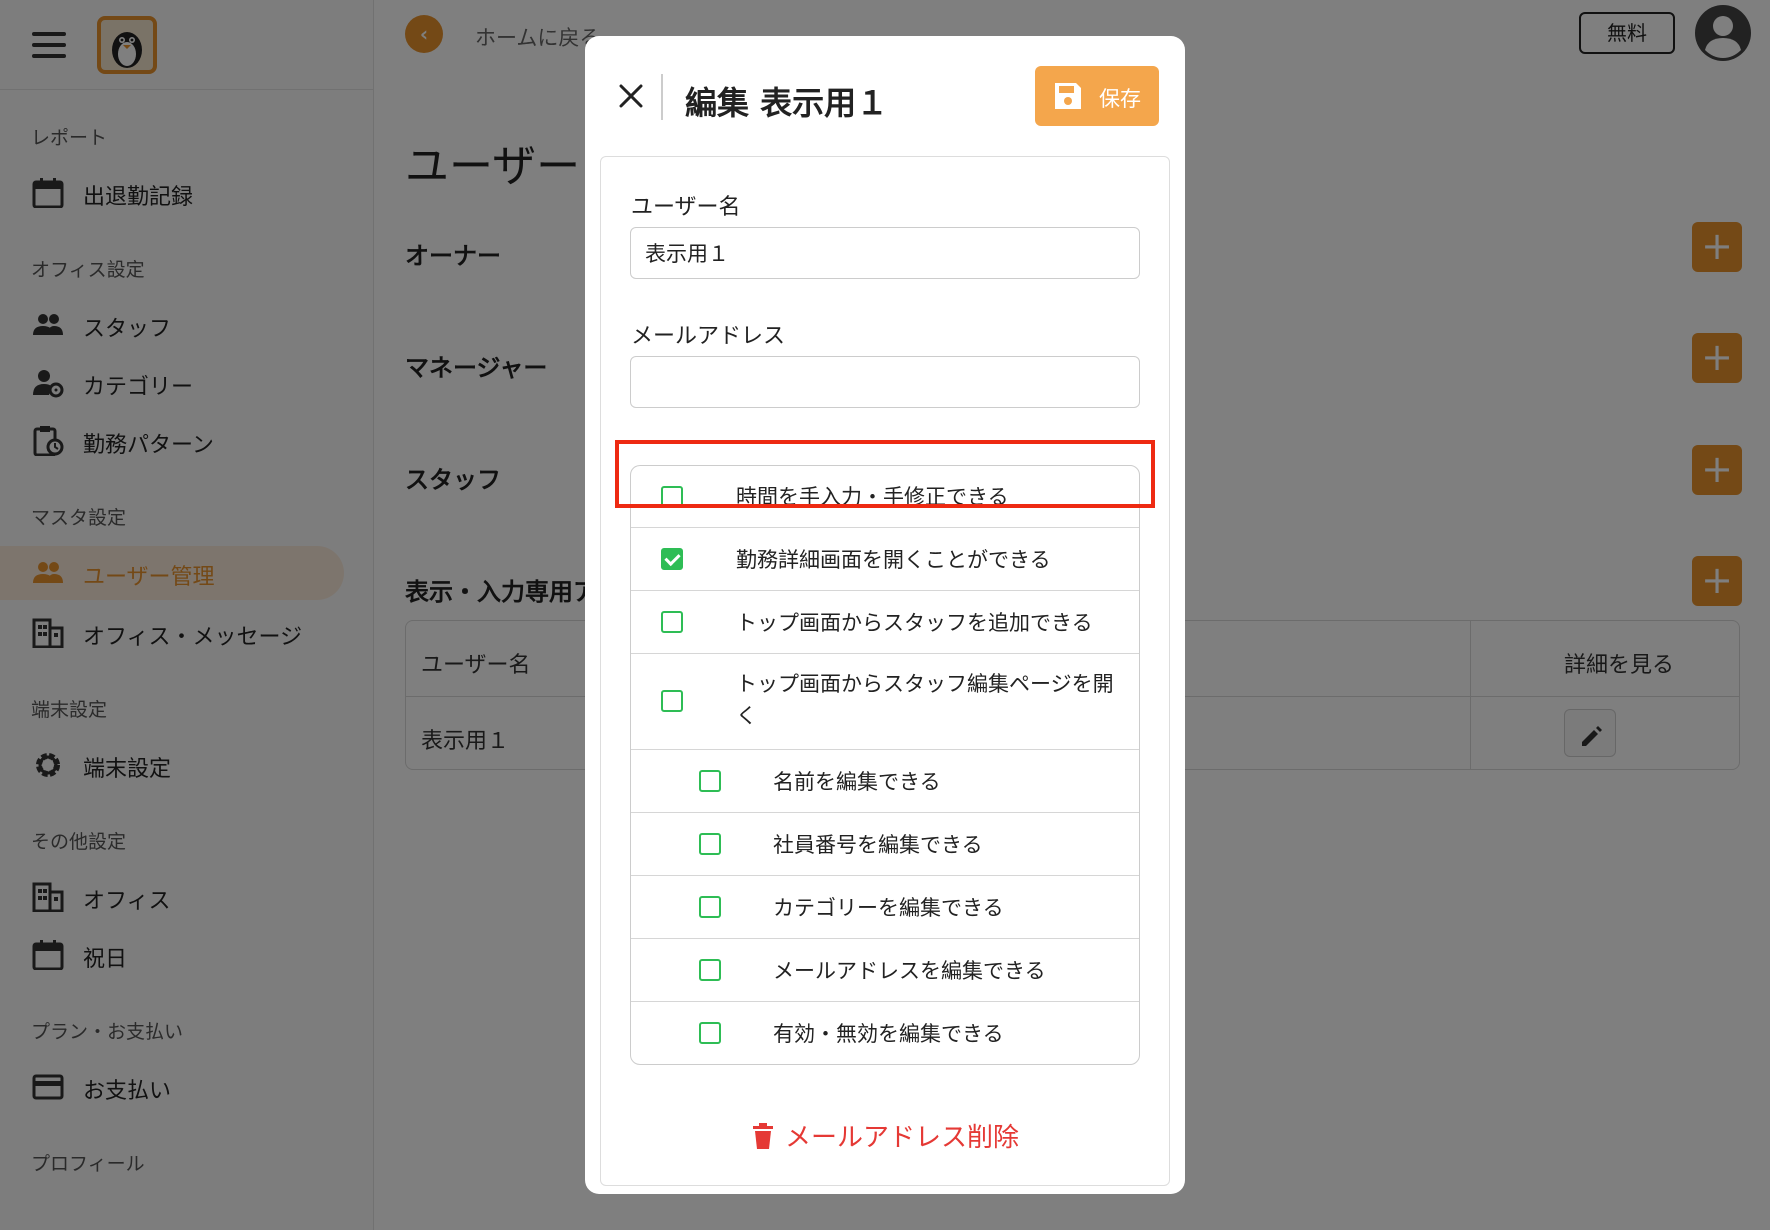 The width and height of the screenshot is (1770, 1230). I want to click on permission-label: 有効・無効を編集できる, so click(888, 1034).